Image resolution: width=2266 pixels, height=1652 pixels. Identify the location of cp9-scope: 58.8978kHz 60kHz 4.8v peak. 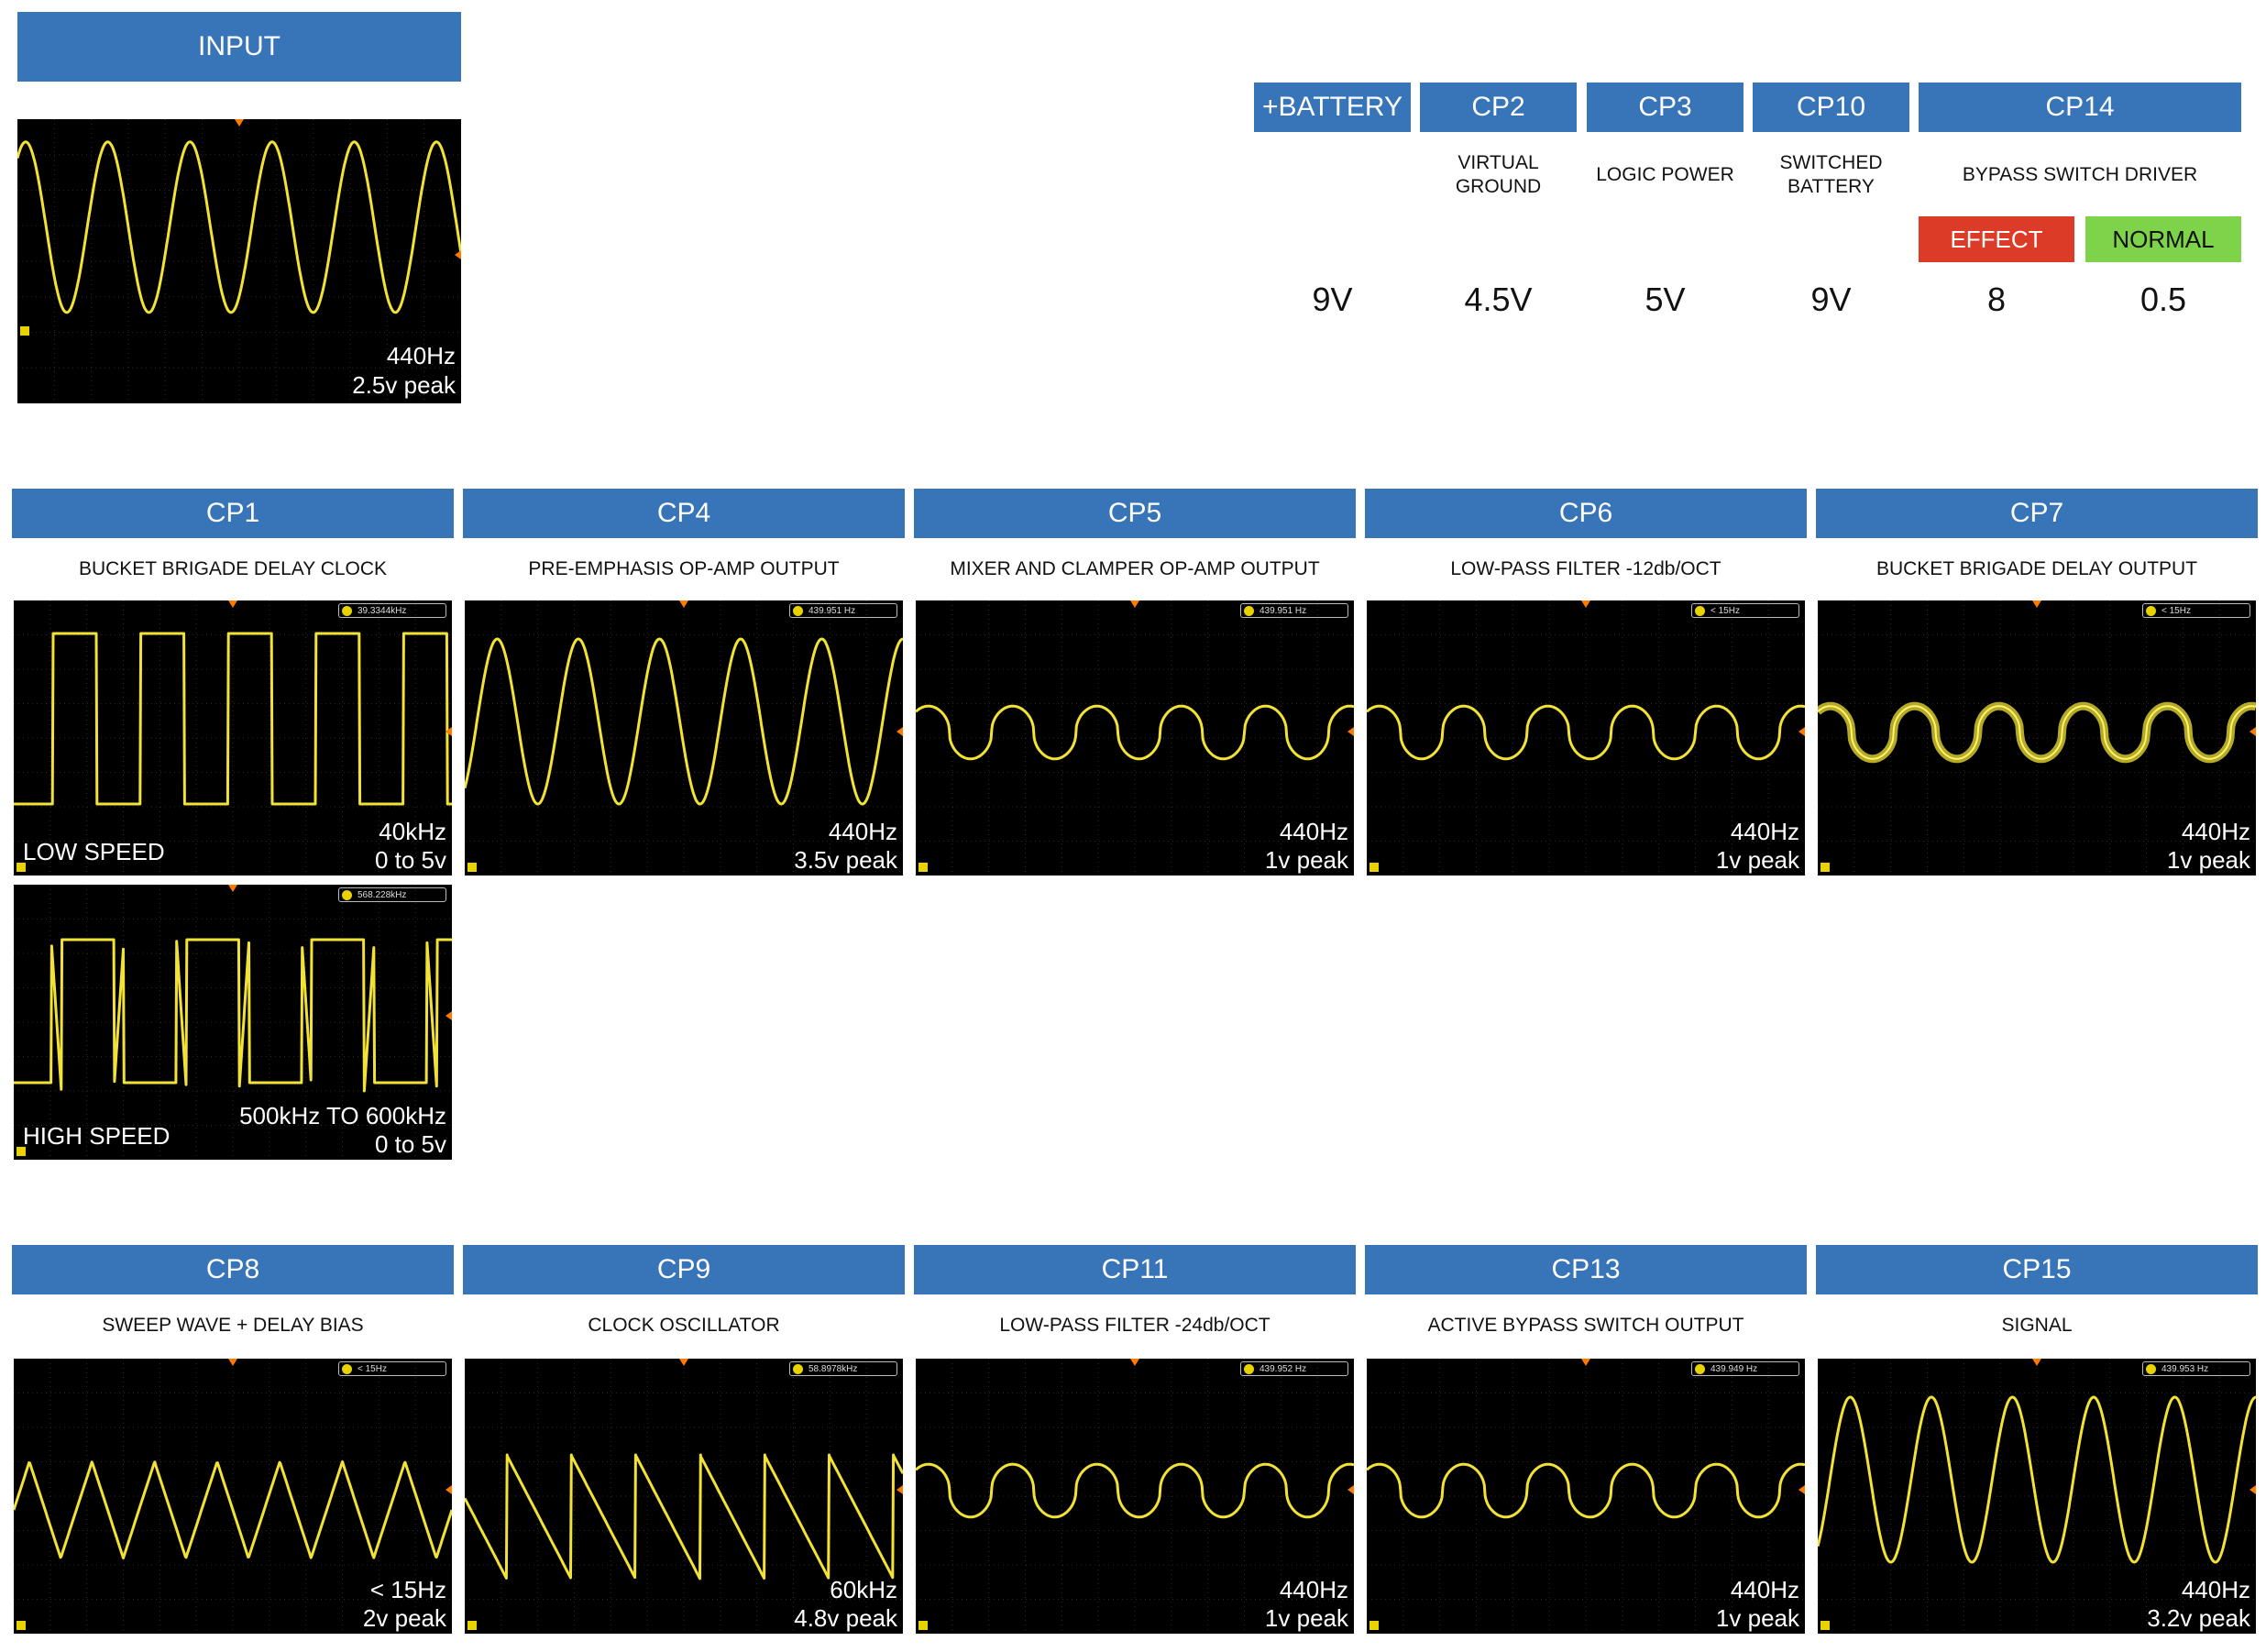
(684, 1496).